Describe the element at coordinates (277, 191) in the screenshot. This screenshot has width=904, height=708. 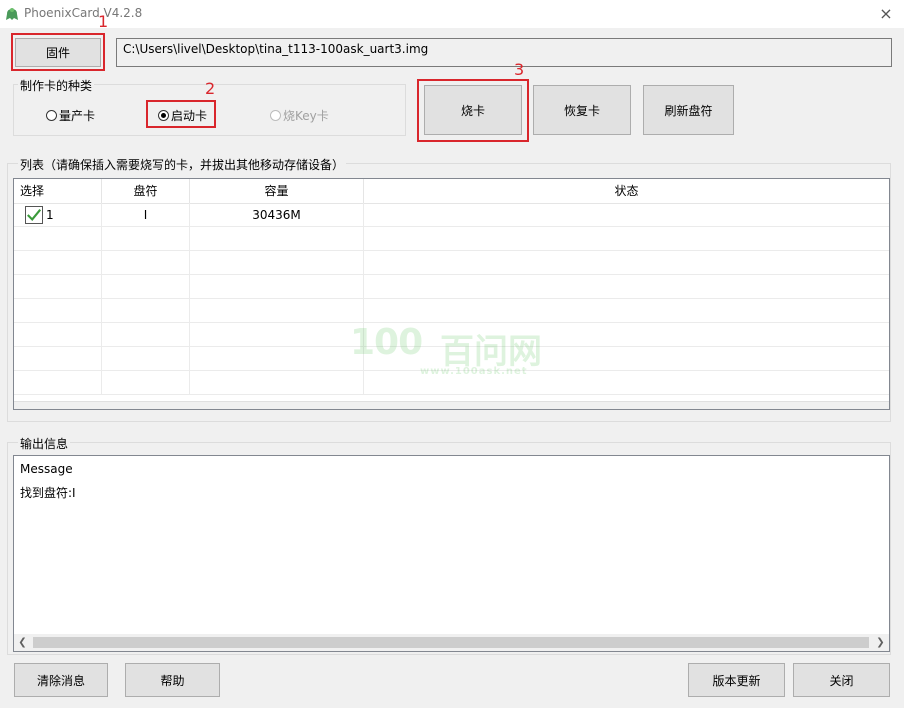
I see `col-capacity-header: 容量` at that location.